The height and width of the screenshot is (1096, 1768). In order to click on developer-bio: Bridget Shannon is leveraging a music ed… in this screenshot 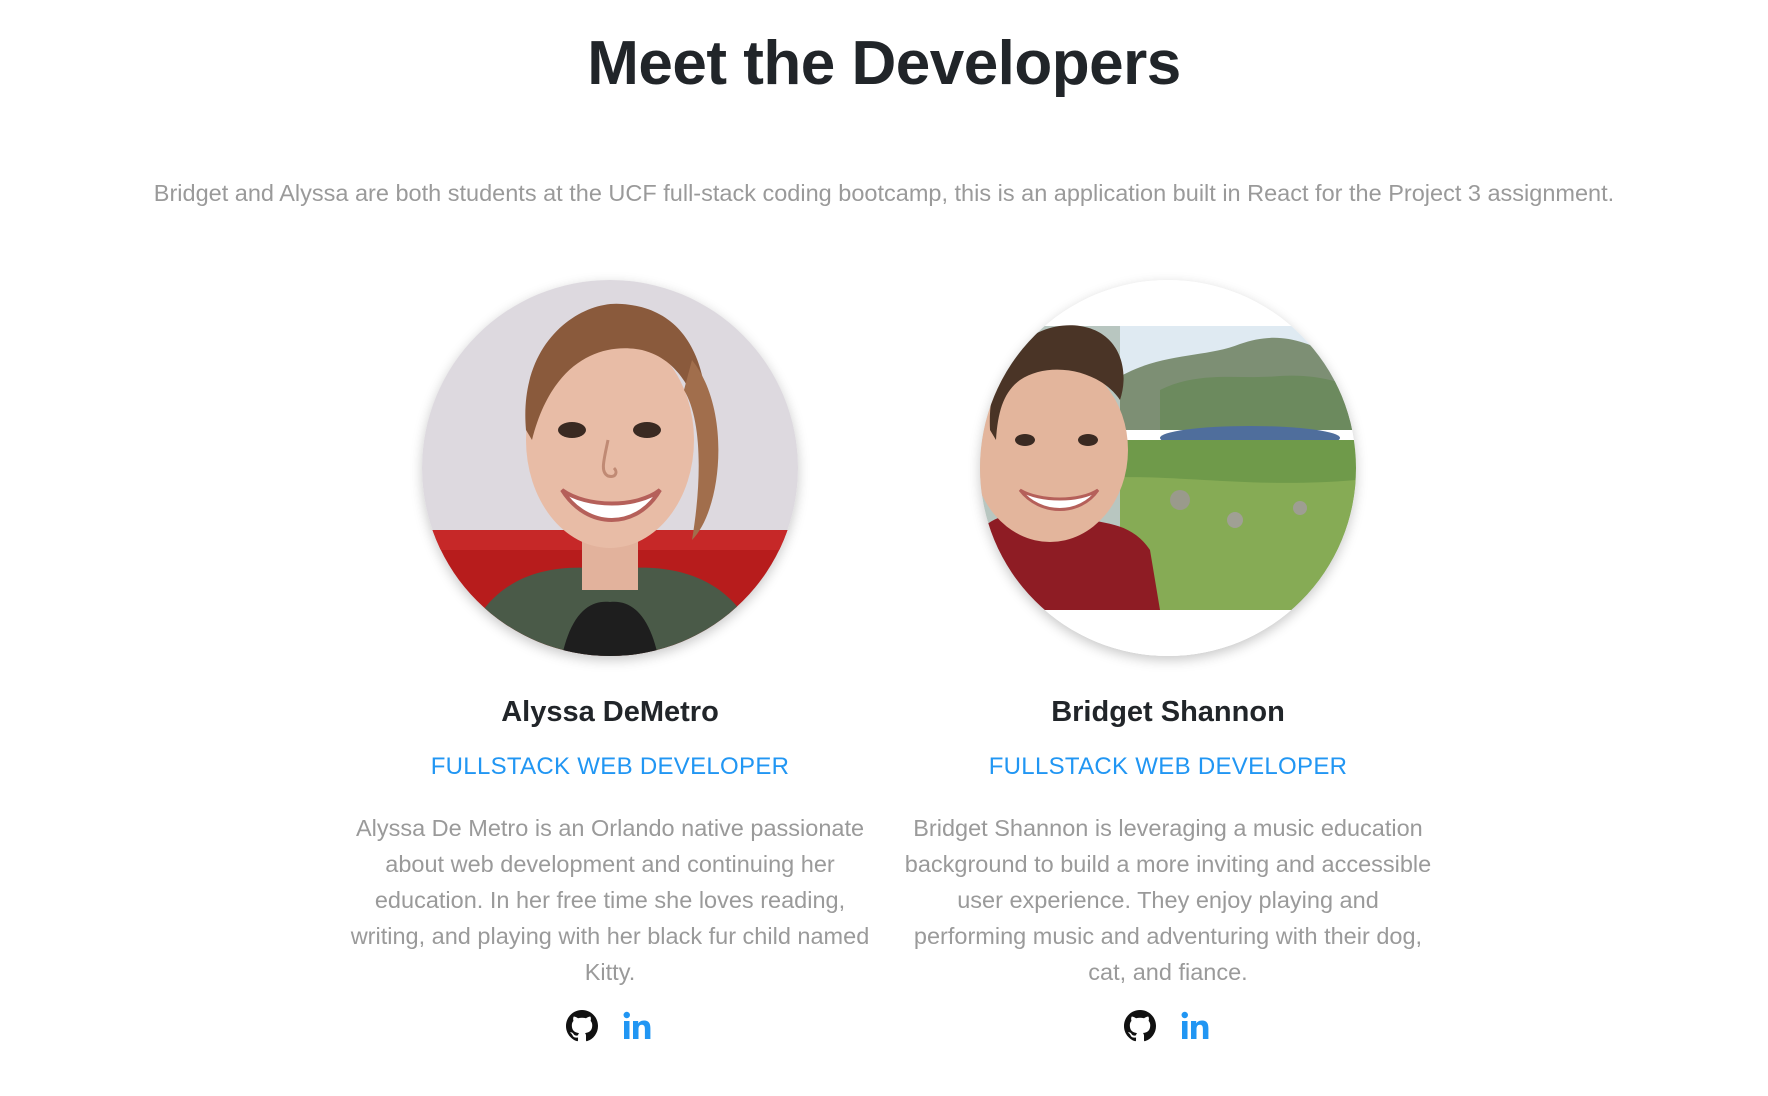, I will do `click(1168, 900)`.